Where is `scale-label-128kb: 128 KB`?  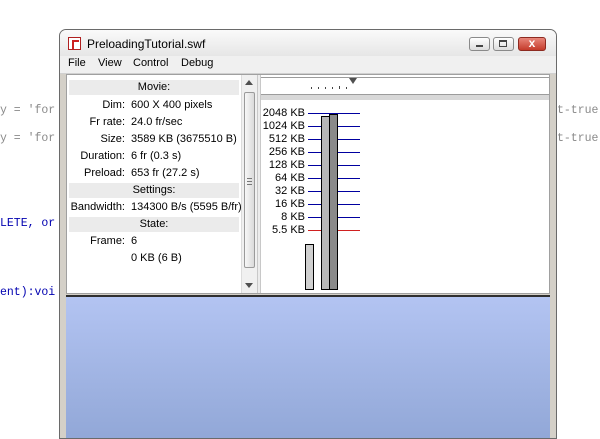 scale-label-128kb: 128 KB is located at coordinates (286, 165).